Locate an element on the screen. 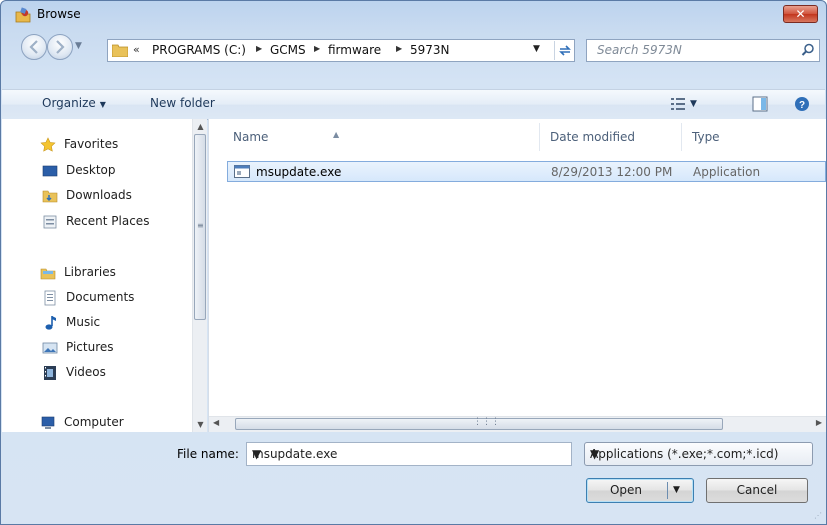 The width and height of the screenshot is (827, 525). search-placeholder: Search 5973N is located at coordinates (639, 50).